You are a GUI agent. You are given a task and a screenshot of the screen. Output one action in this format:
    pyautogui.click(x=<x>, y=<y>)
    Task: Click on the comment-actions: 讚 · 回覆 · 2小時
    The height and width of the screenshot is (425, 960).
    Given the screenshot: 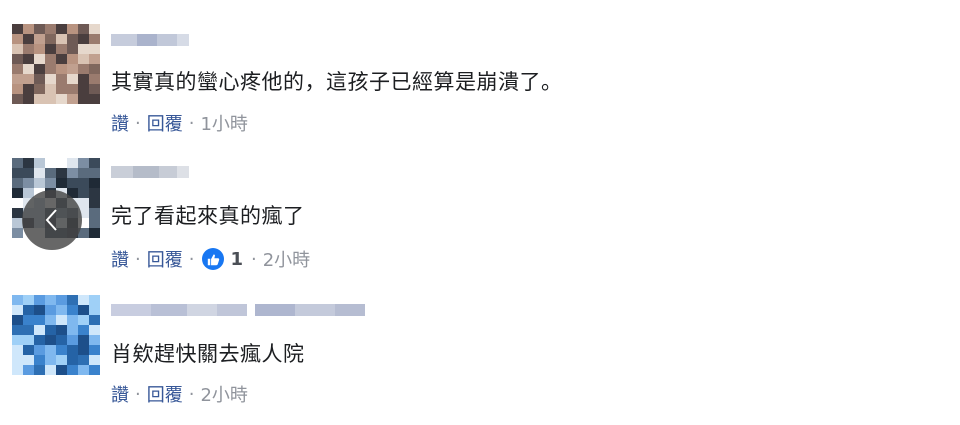 What is the action you would take?
    pyautogui.click(x=179, y=394)
    